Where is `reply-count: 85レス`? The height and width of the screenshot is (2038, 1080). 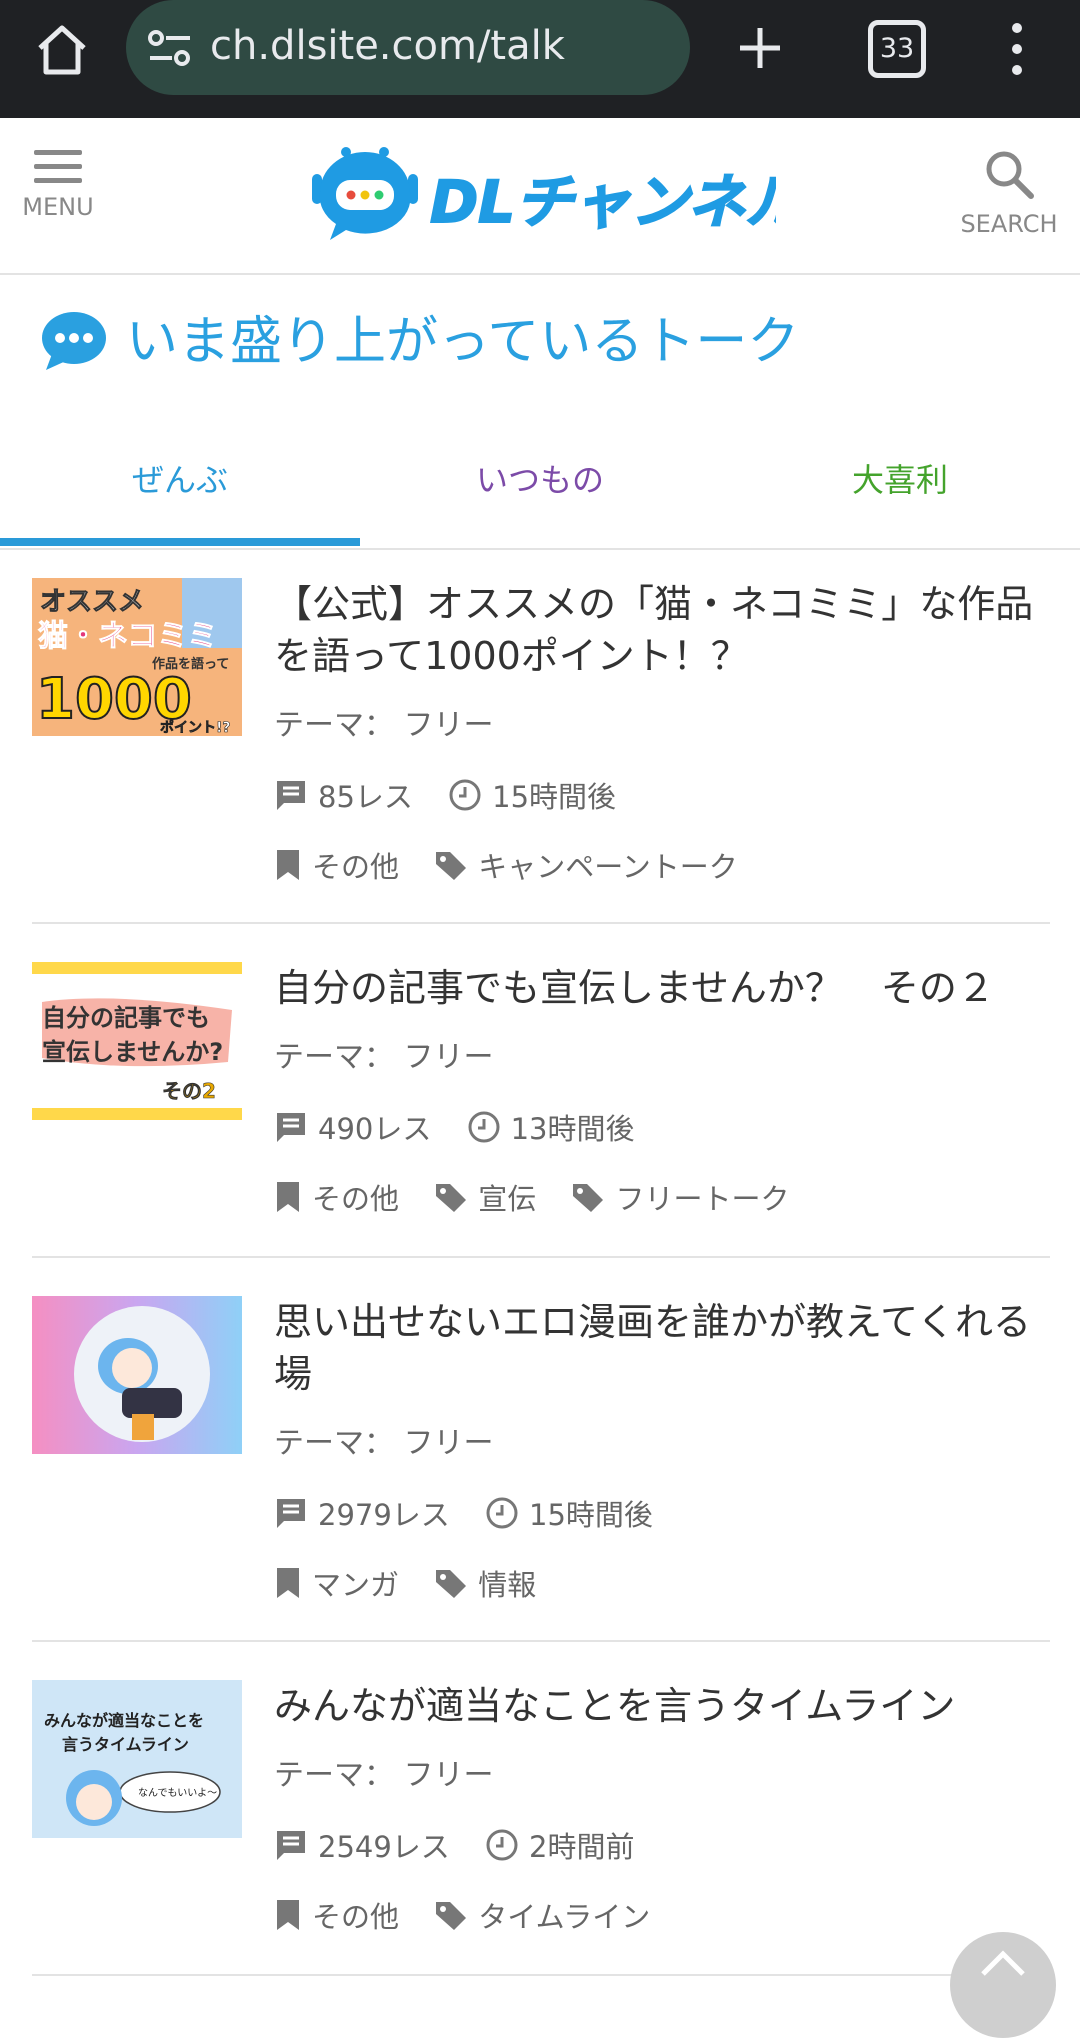
reply-count: 85レス is located at coordinates (365, 797).